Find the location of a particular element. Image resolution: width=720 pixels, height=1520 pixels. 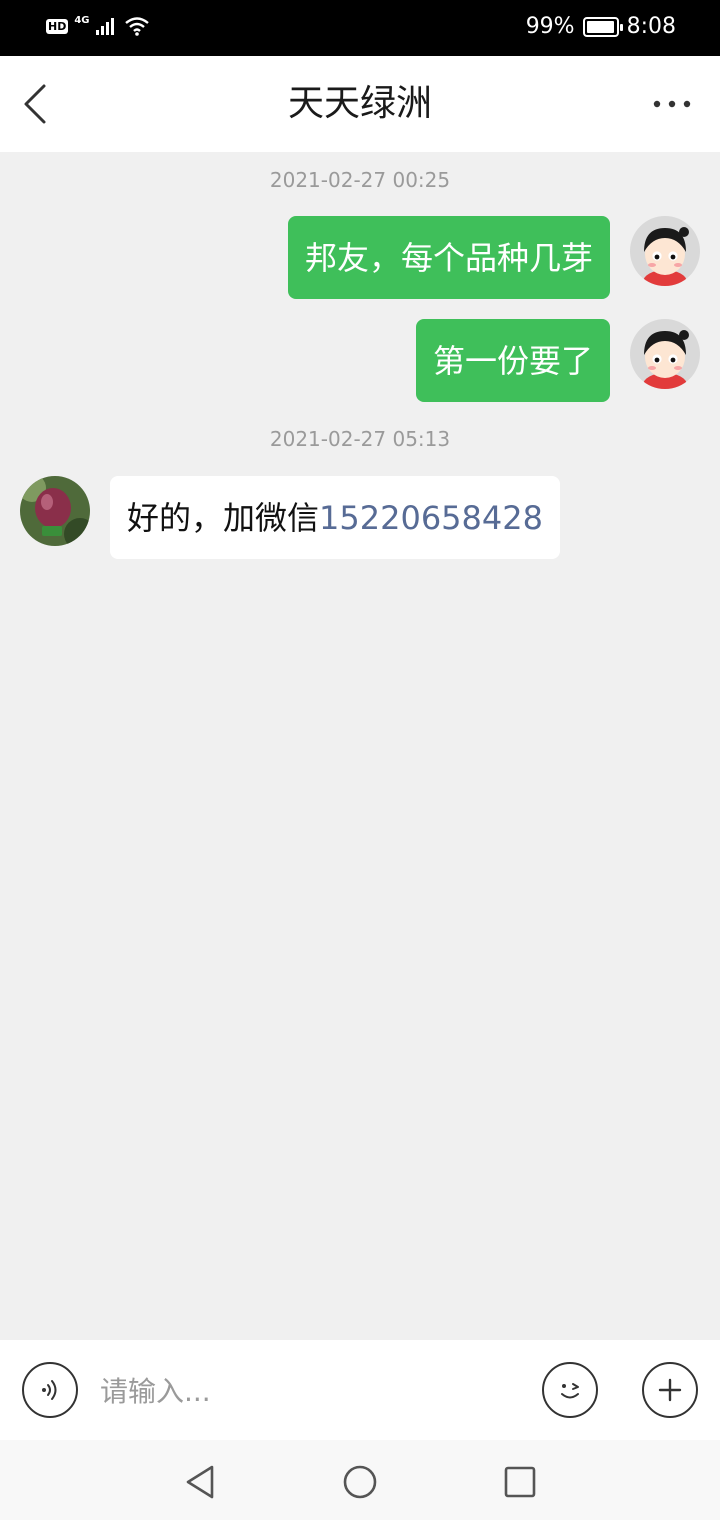

message-bubble-received: 好的，加微信15220658428 is located at coordinates (335, 517).